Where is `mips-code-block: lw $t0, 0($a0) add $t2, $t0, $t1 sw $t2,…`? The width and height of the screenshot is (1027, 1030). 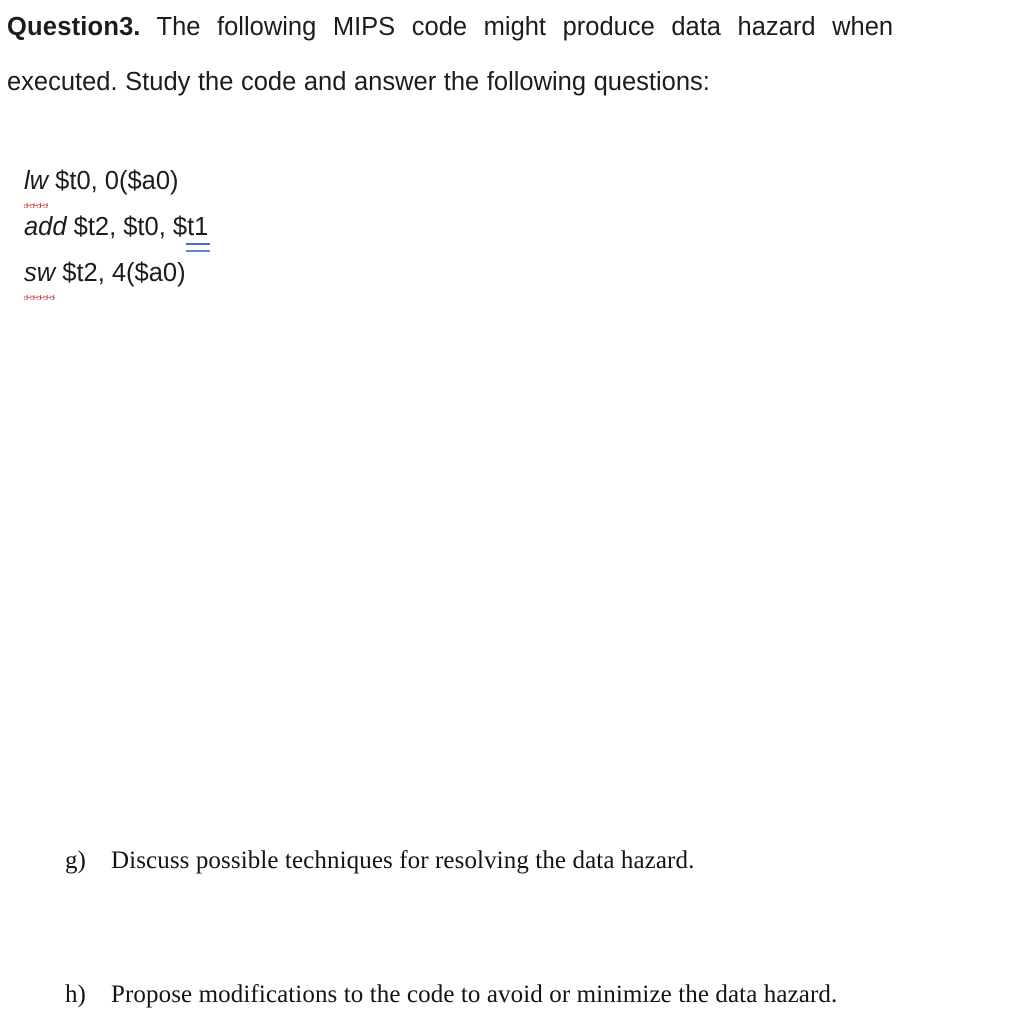 mips-code-block: lw $t0, 0($a0) add $t2, $t0, $t1 sw $t2,… is located at coordinates (117, 229).